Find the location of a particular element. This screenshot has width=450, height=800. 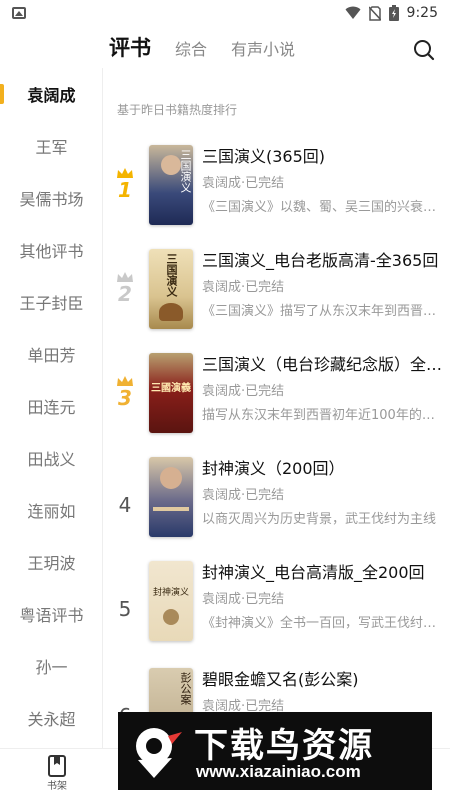

bird-logo-icon is located at coordinates (159, 753).